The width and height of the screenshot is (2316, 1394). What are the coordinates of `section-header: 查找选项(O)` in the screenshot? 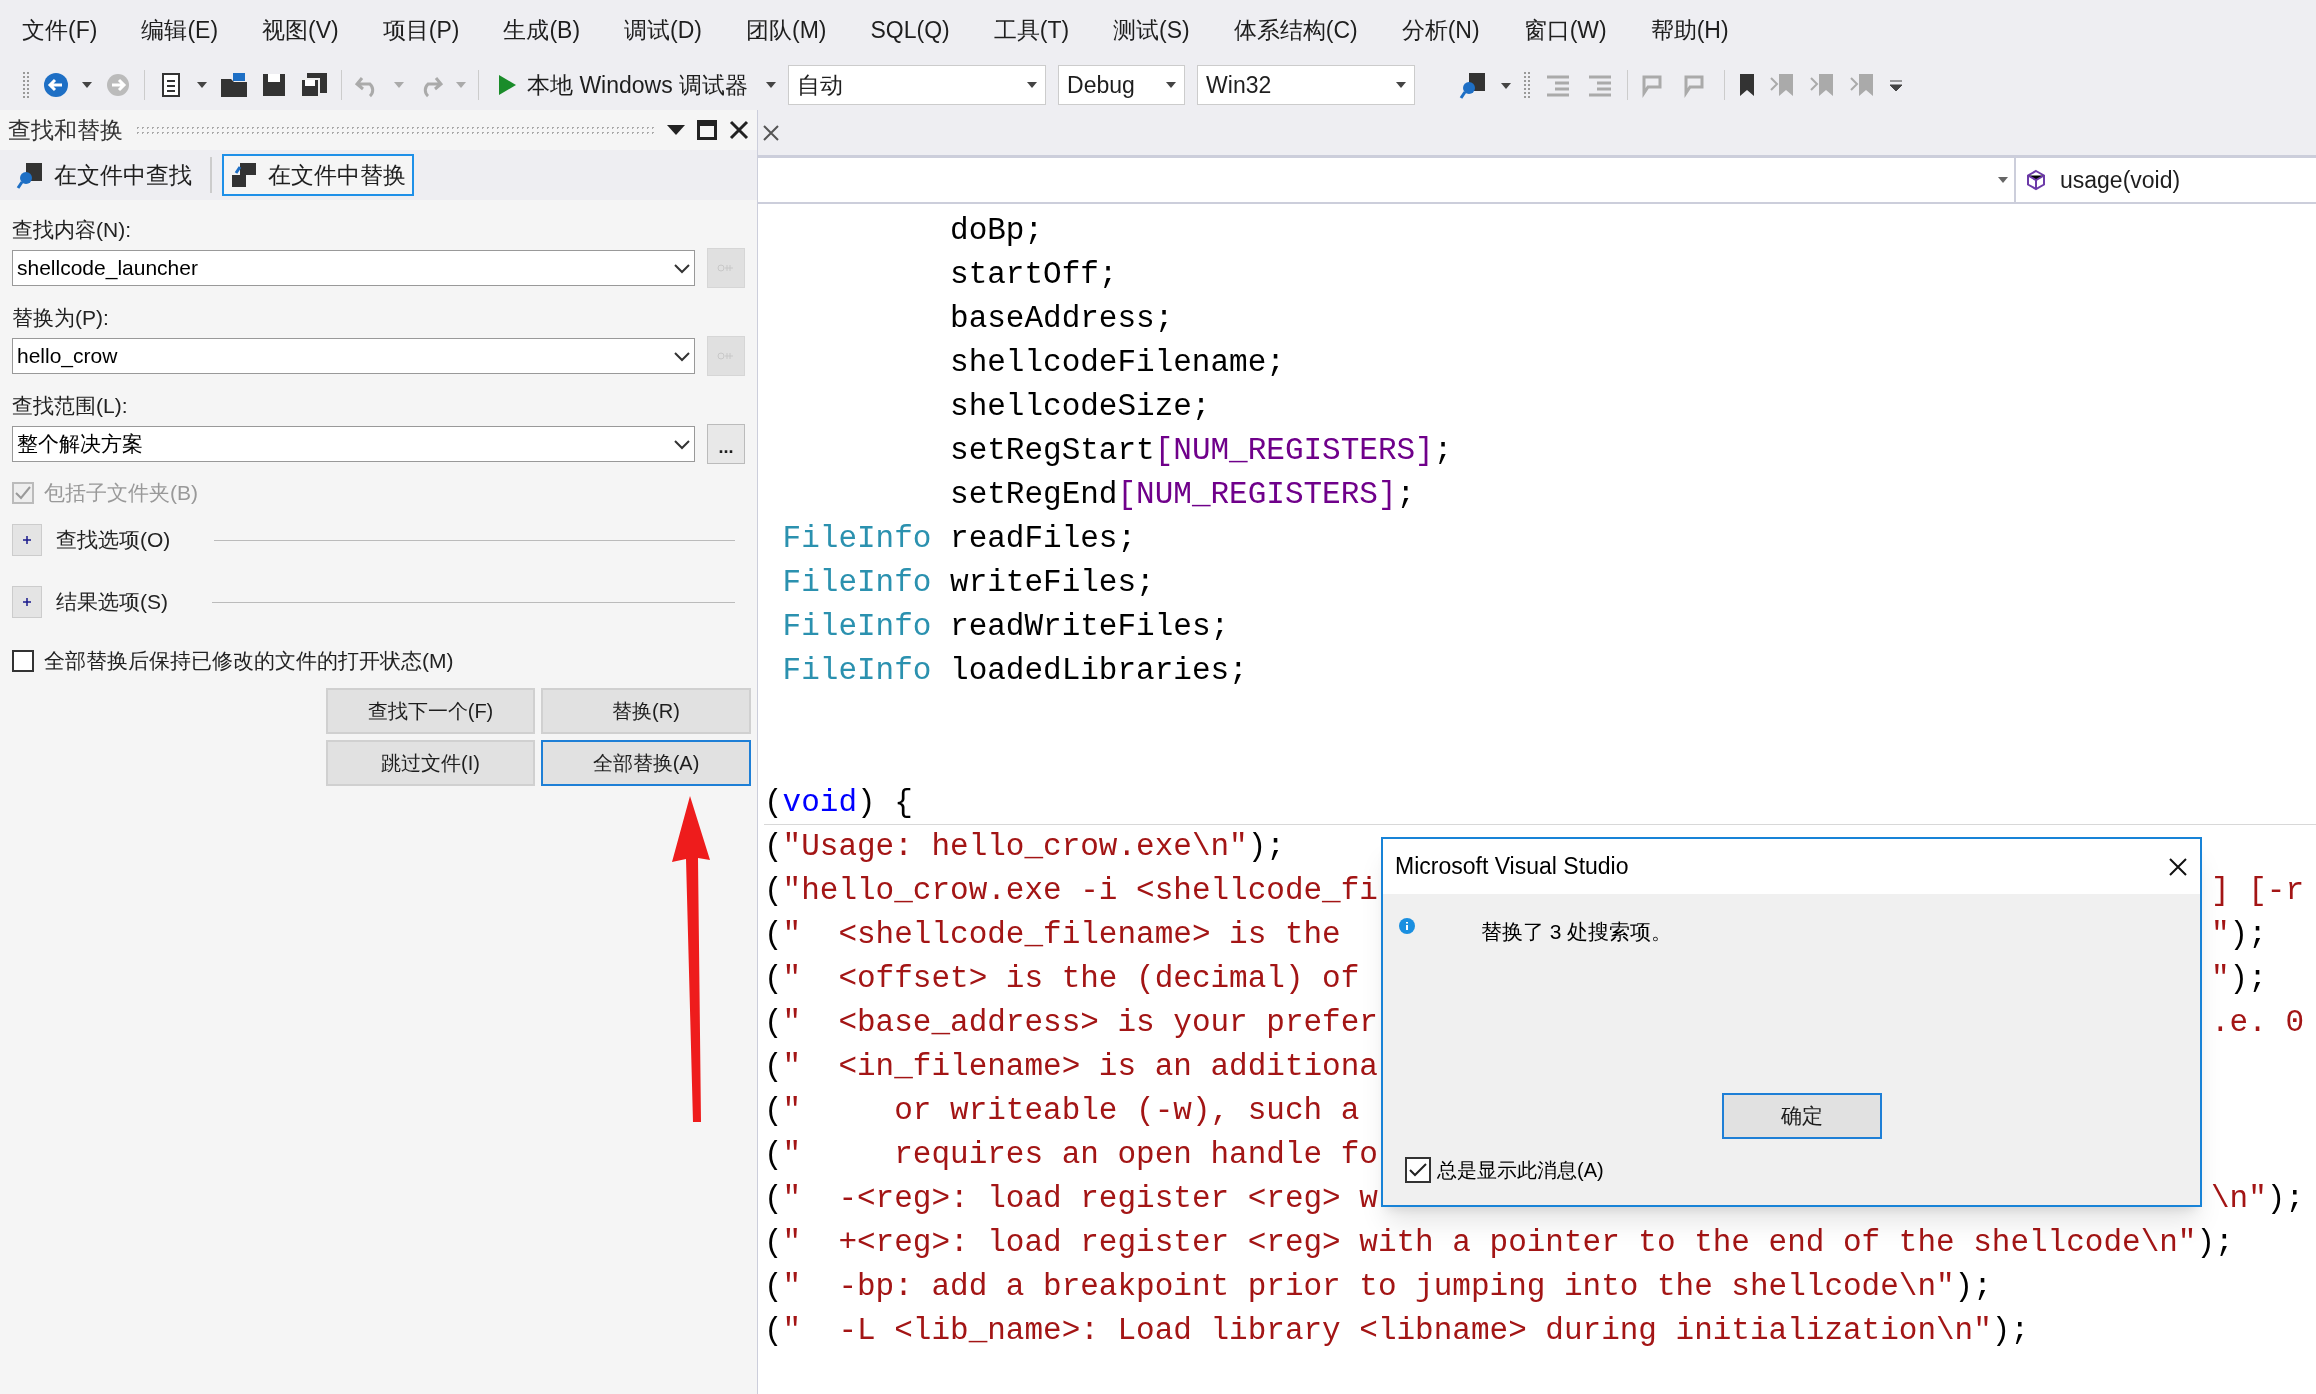 It's located at (113, 540).